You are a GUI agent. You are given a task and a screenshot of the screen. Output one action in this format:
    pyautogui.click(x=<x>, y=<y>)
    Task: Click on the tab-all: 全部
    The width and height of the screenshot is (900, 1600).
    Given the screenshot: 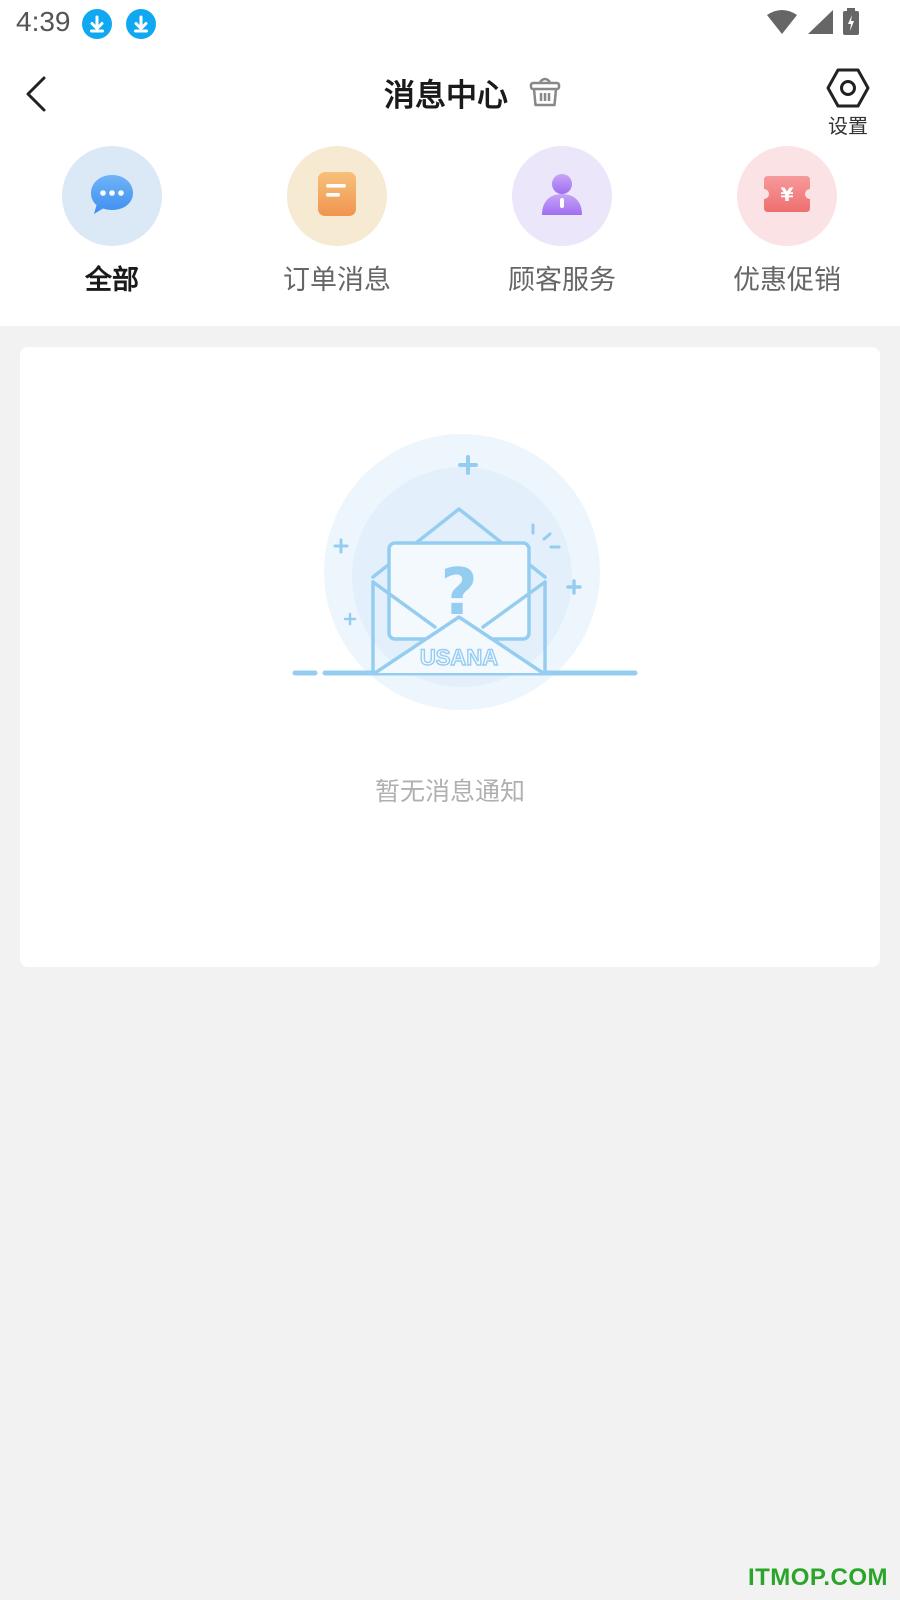 What is the action you would take?
    pyautogui.click(x=112, y=221)
    